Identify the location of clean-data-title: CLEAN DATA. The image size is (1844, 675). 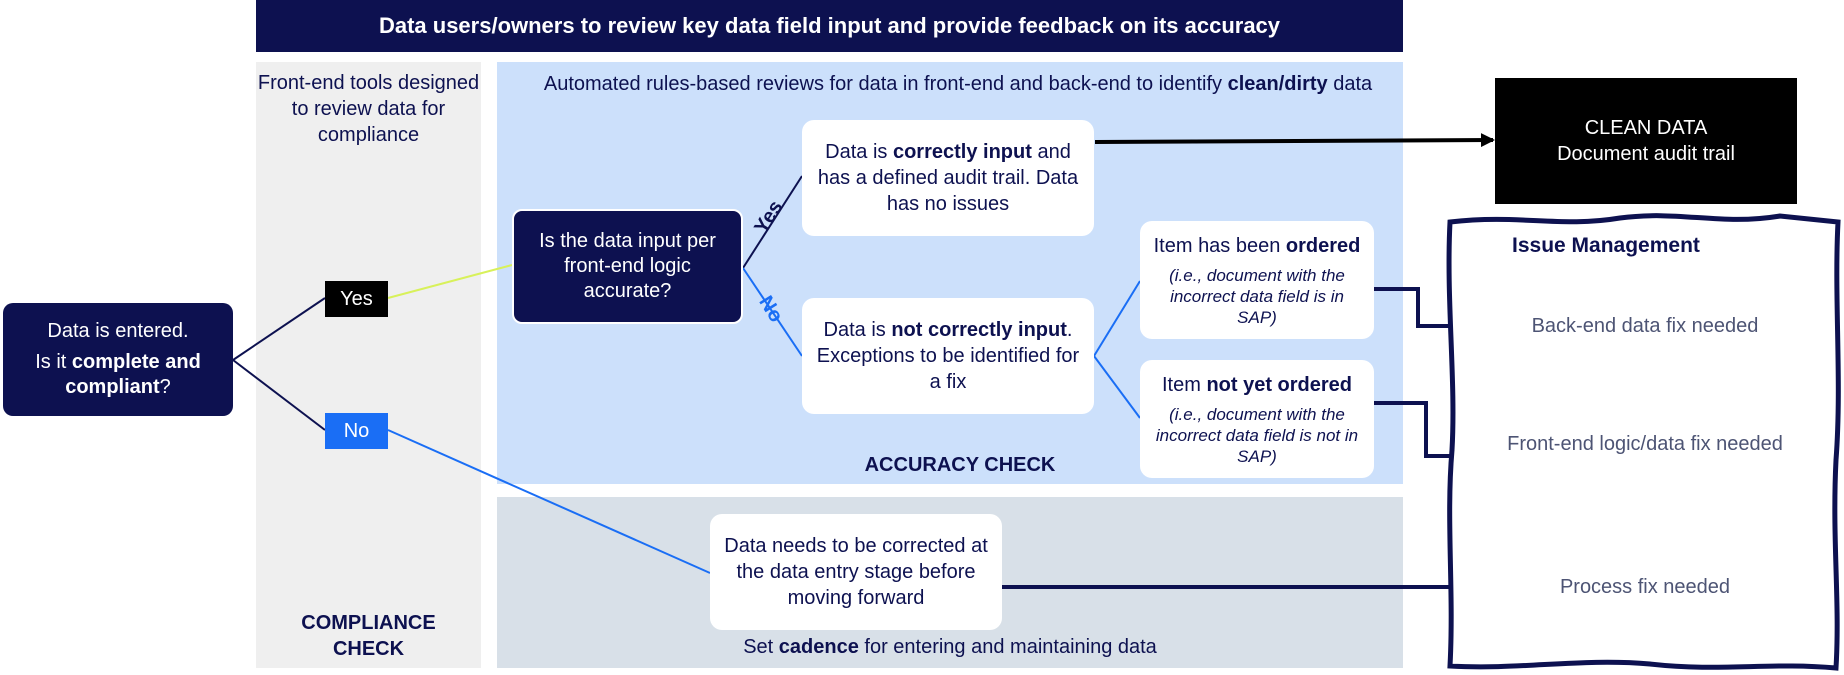
(1646, 128).